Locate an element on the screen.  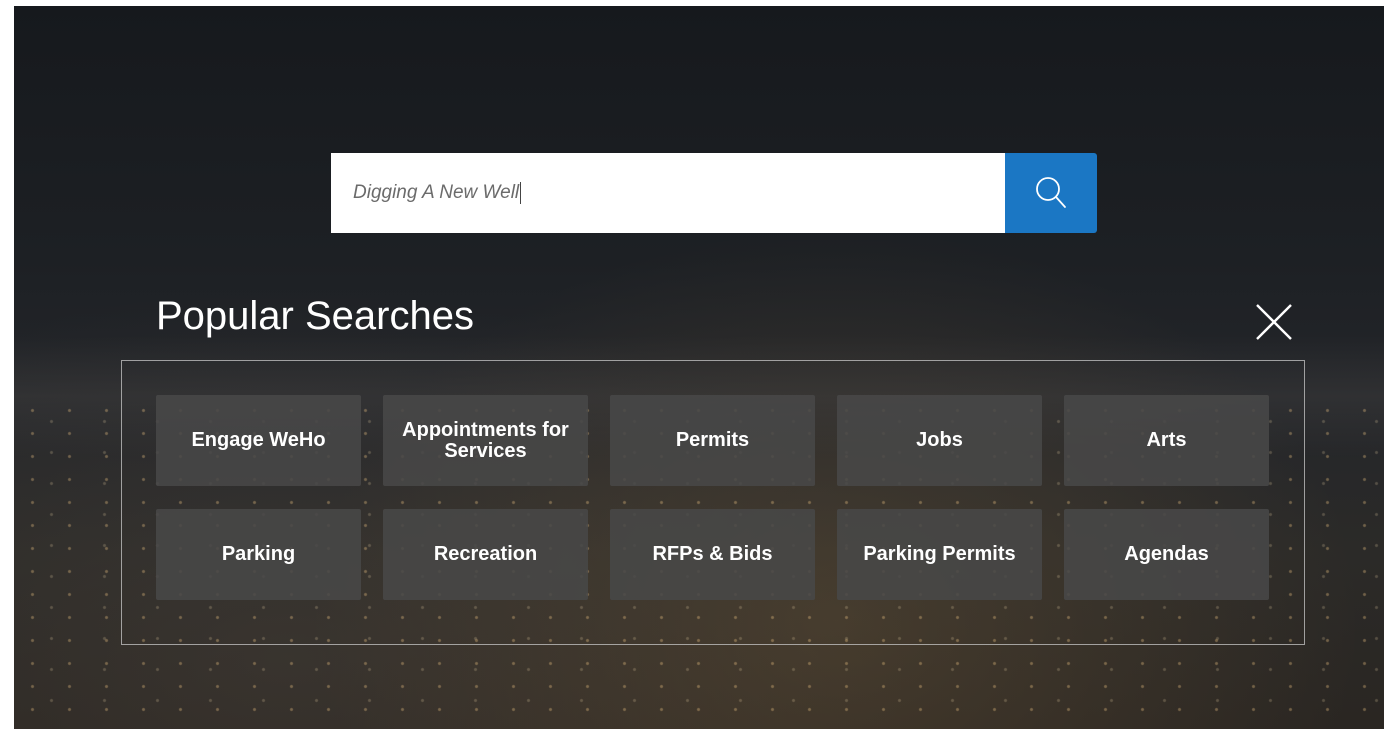
search-icon is located at coordinates (1051, 192).